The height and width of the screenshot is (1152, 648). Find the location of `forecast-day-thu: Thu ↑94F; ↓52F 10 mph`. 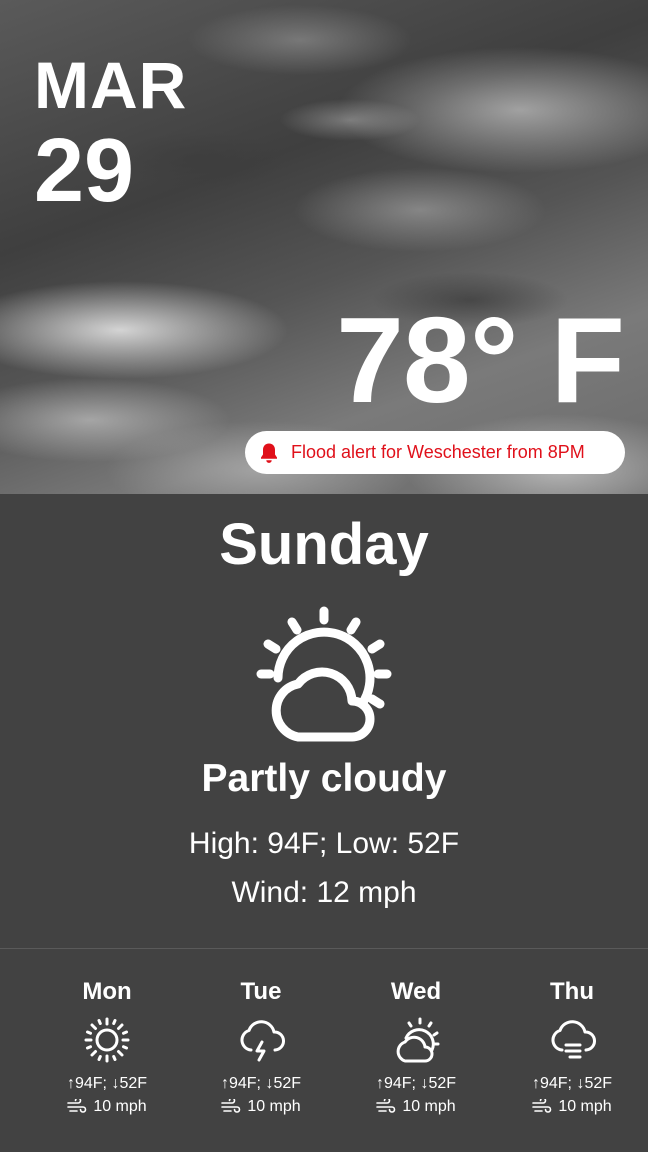

forecast-day-thu: Thu ↑94F; ↓52F 10 mph is located at coordinates (570, 1047).